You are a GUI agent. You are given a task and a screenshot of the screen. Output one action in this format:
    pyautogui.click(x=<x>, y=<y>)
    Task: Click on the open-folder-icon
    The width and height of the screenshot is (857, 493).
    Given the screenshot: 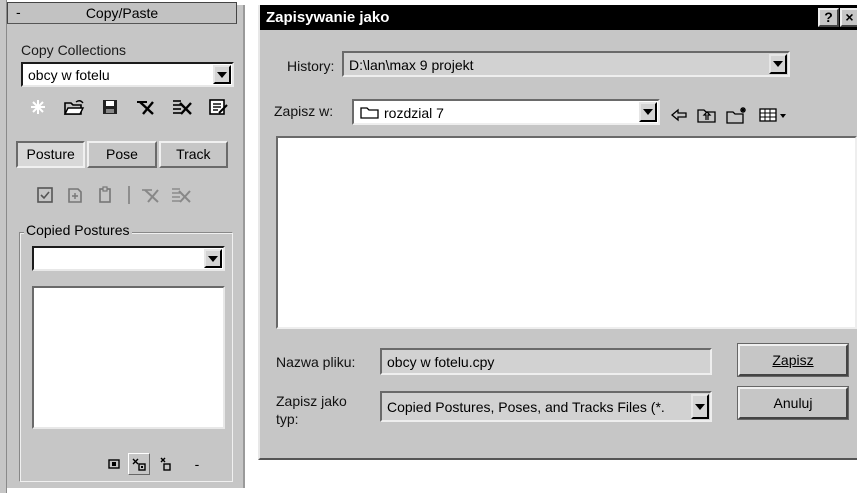 What is the action you would take?
    pyautogui.click(x=74, y=107)
    